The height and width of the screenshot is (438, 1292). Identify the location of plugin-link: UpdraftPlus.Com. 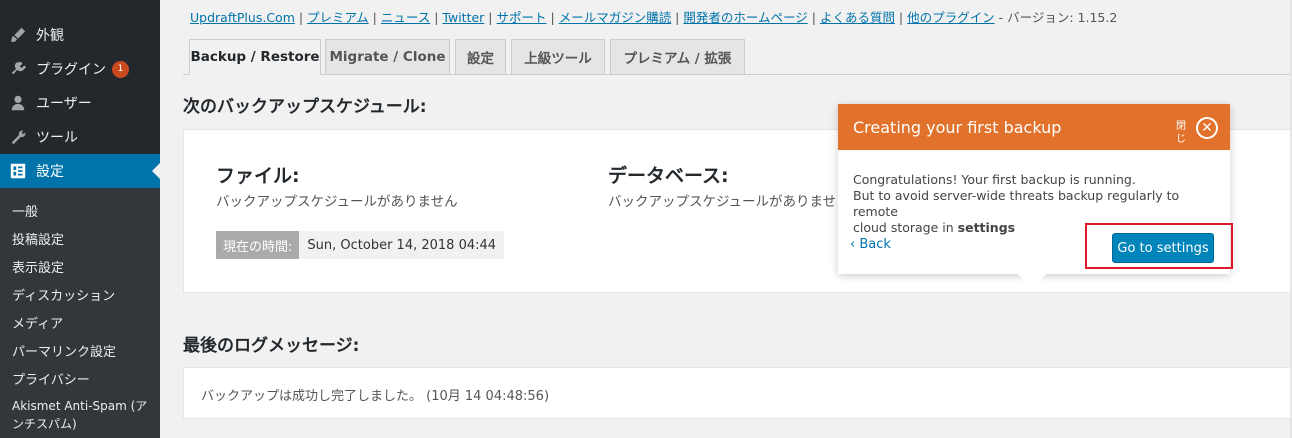
(242, 17).